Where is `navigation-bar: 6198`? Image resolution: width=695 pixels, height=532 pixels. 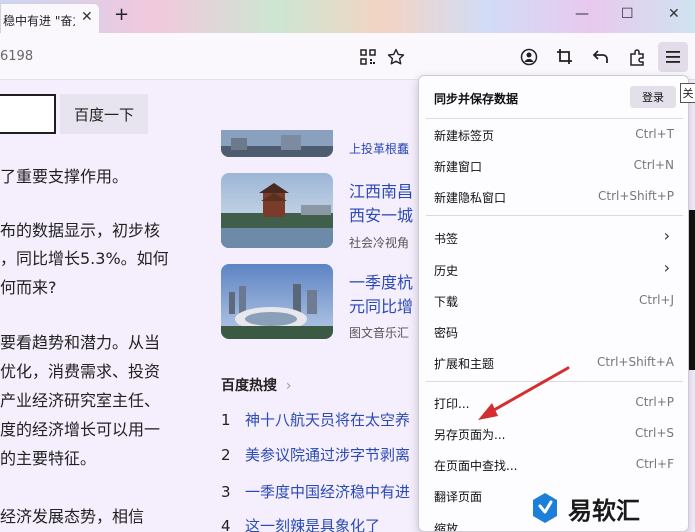
navigation-bar: 6198 is located at coordinates (347, 56).